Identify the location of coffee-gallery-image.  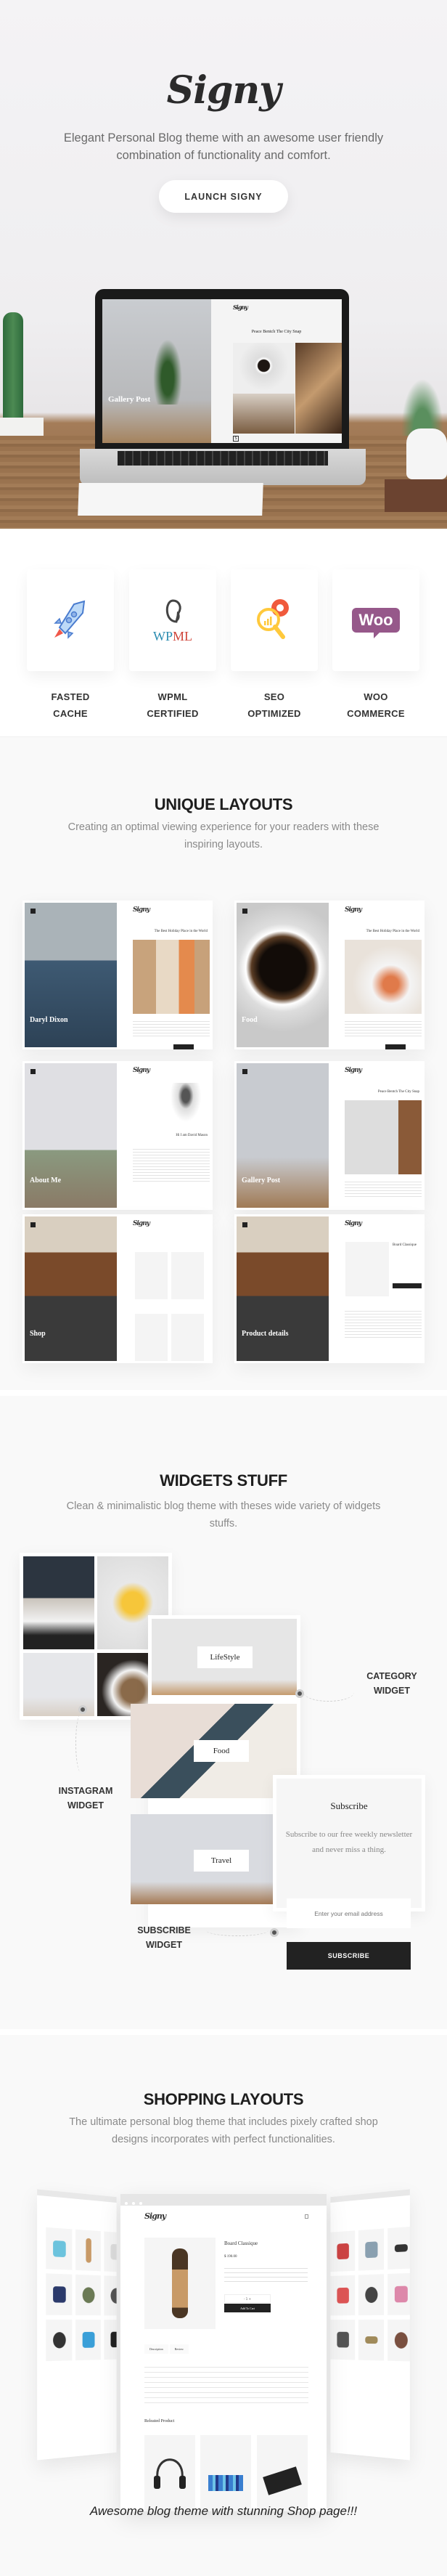
(383, 1137).